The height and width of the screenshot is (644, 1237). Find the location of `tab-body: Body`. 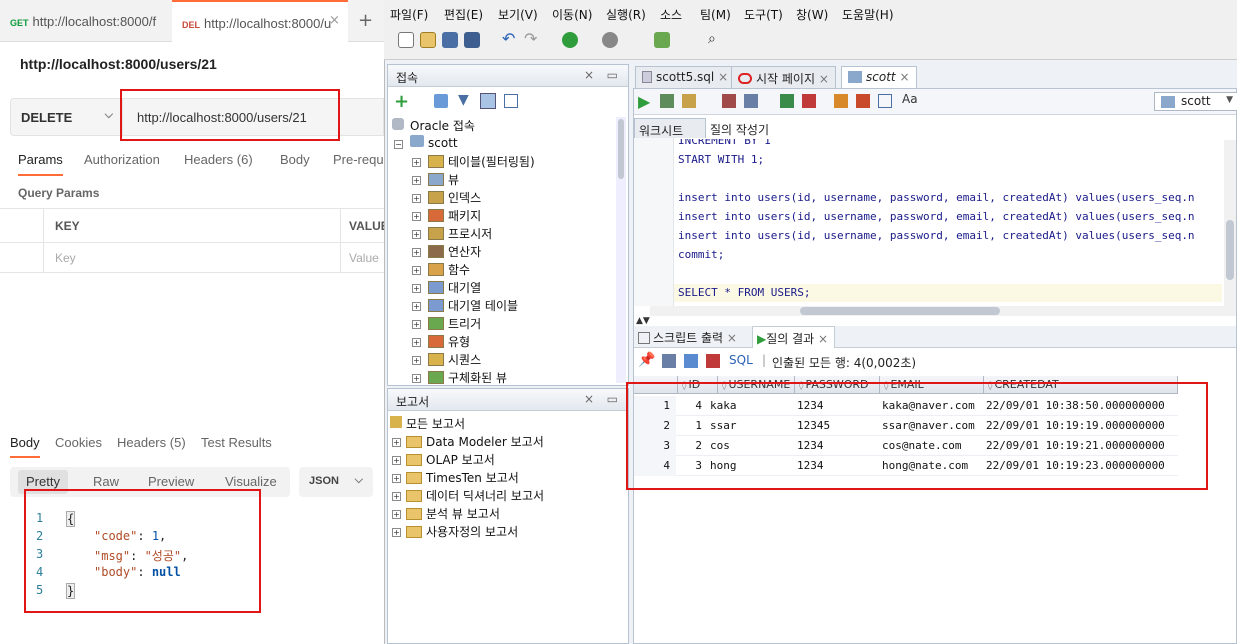

tab-body: Body is located at coordinates (295, 159).